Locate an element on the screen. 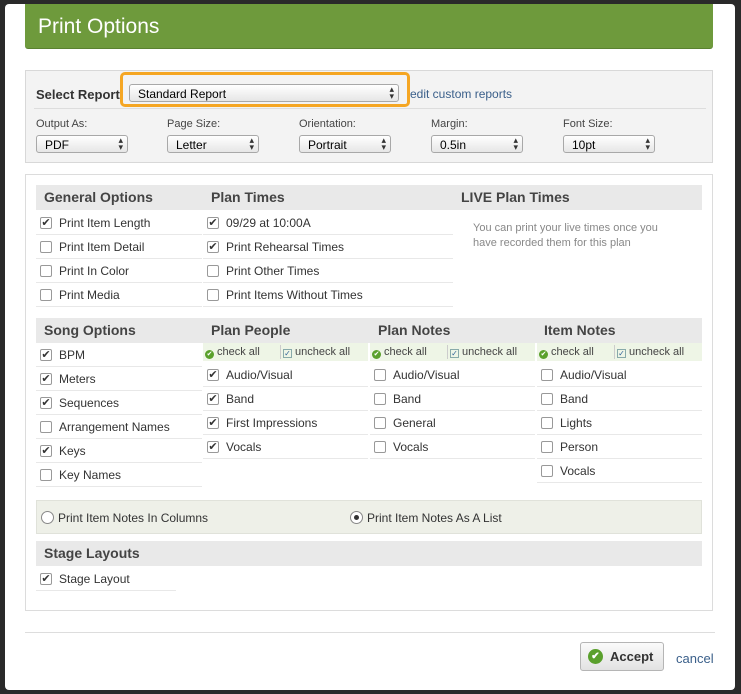 The image size is (741, 694). columns-radio-label: Print Item Notes In Columns is located at coordinates (133, 518).